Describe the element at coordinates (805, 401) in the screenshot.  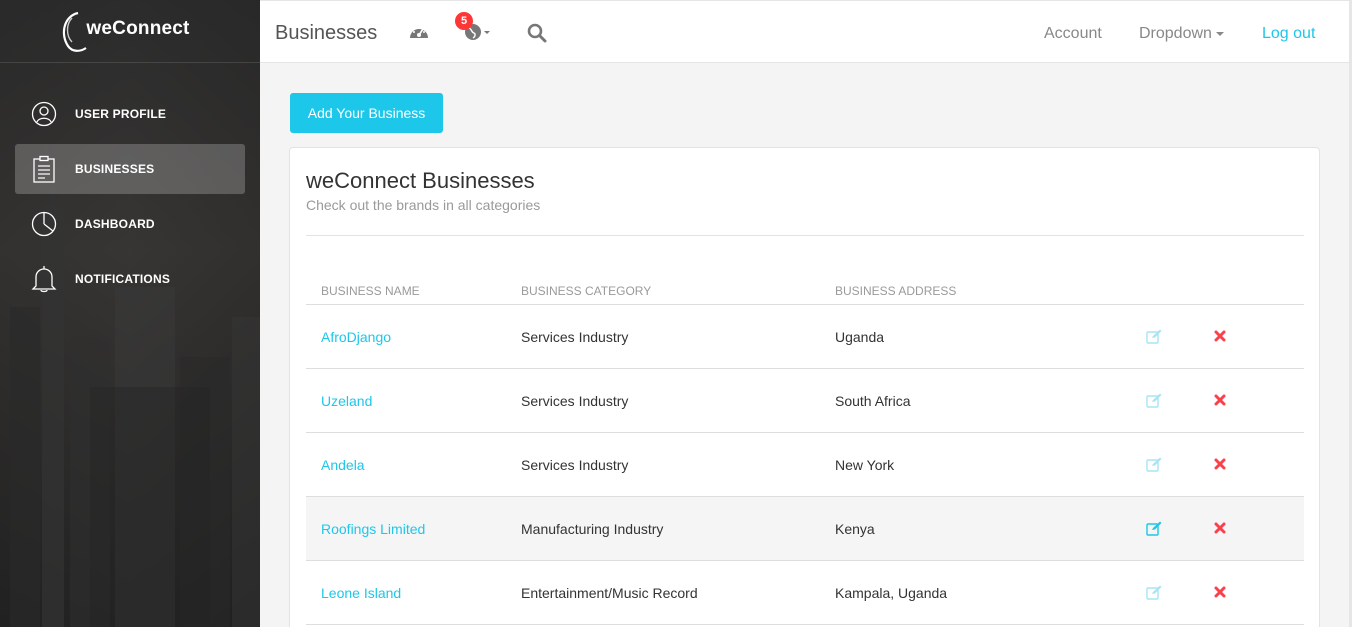
I see `table-row: Uzeland Services Industry South Africa` at that location.